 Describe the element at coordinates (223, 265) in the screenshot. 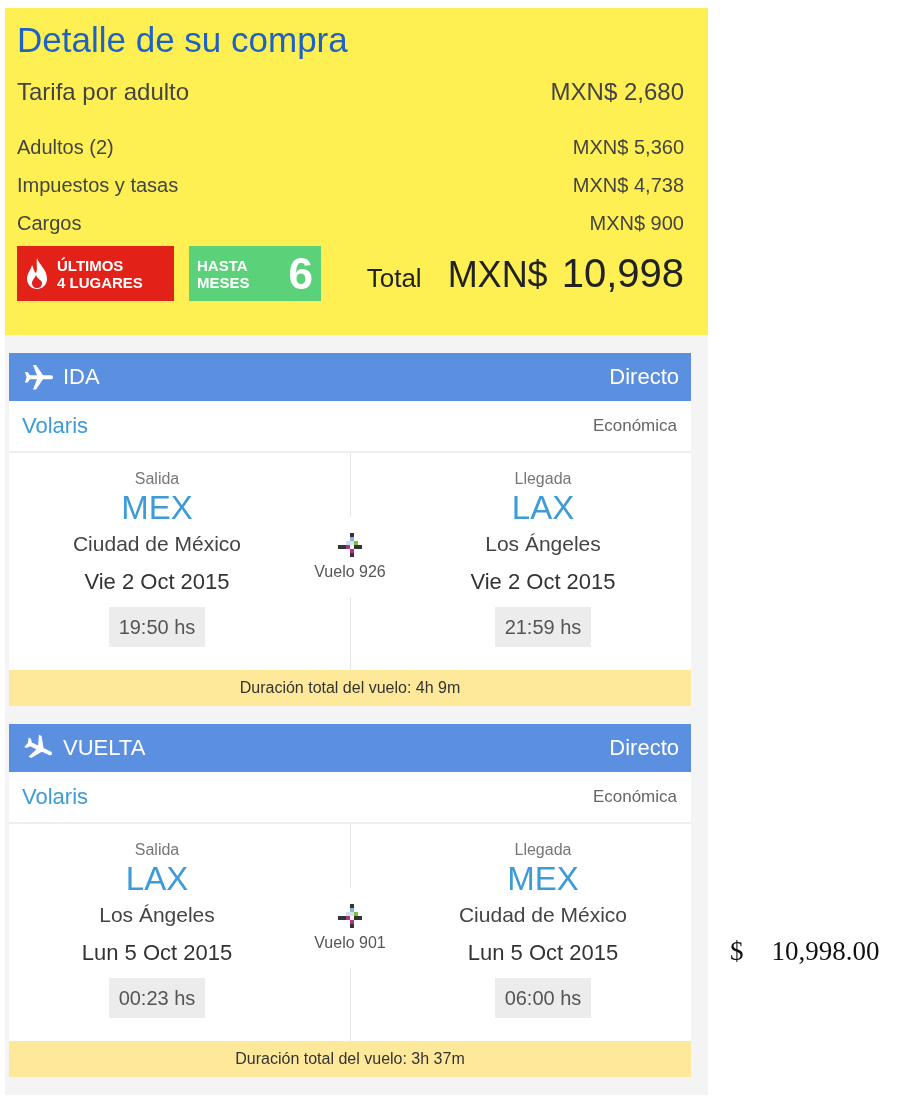

I see `badge-text: HASTA` at that location.